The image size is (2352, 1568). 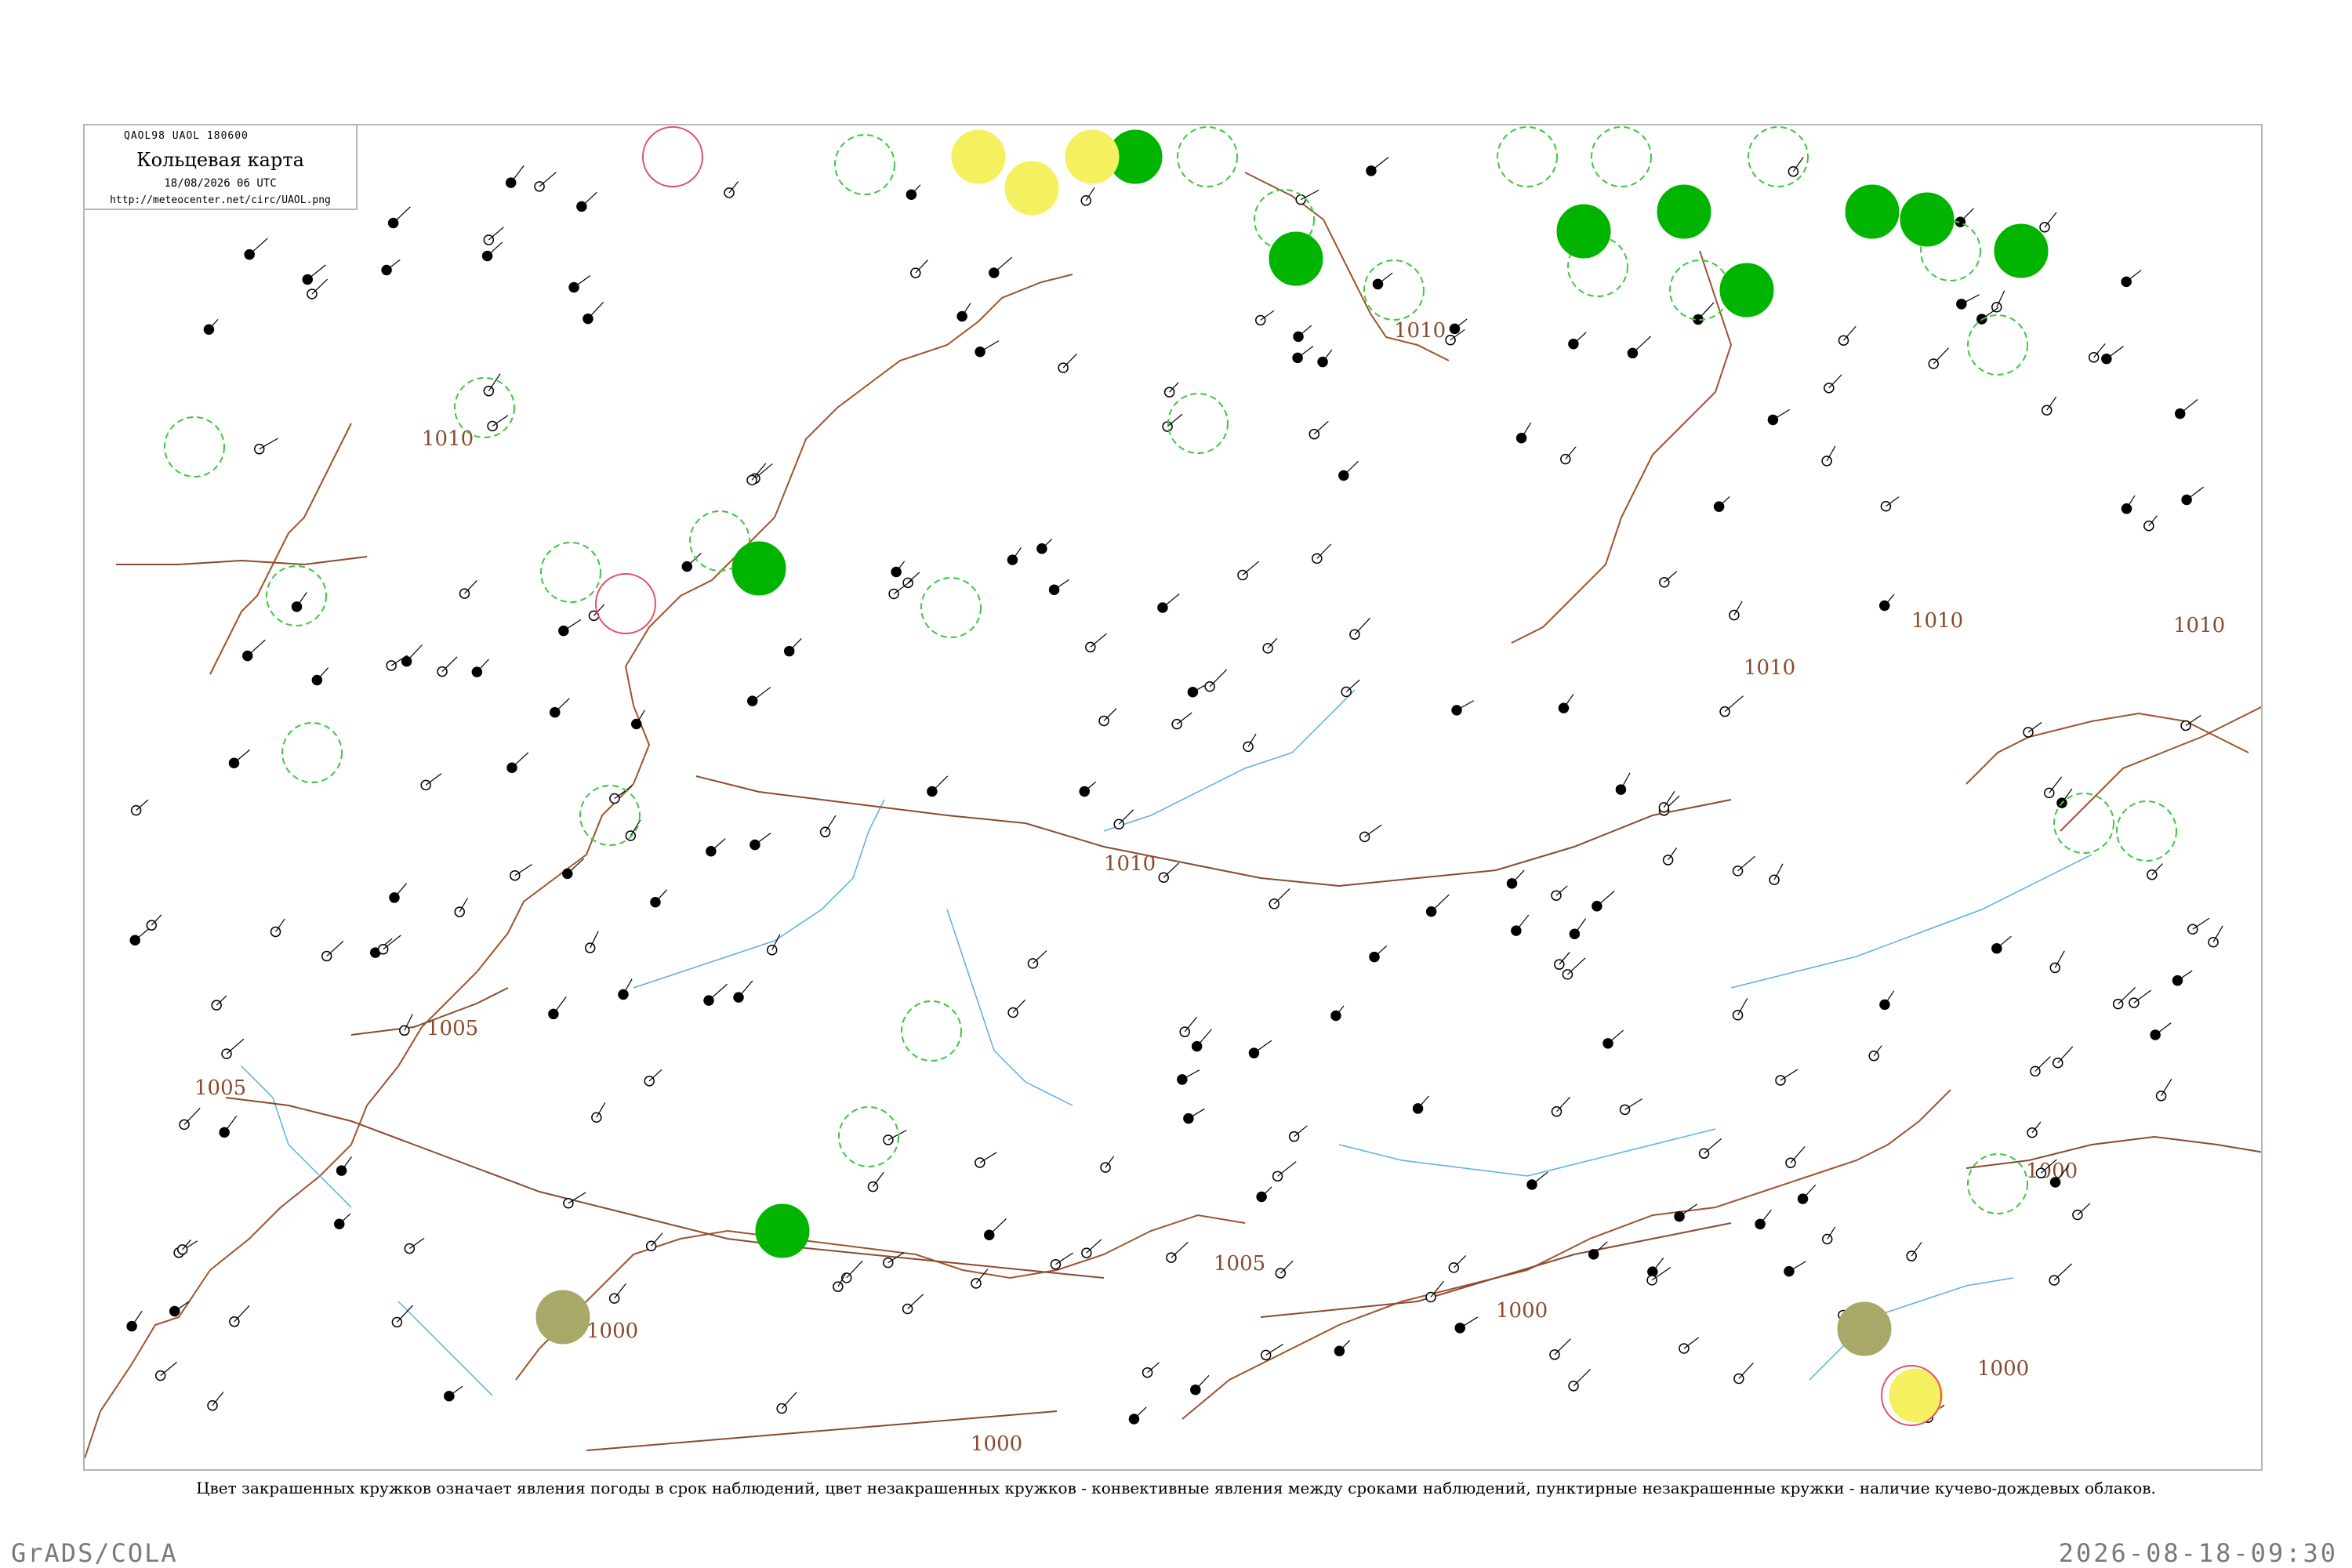 What do you see at coordinates (1092, 156) in the screenshot?
I see `fog-marker` at bounding box center [1092, 156].